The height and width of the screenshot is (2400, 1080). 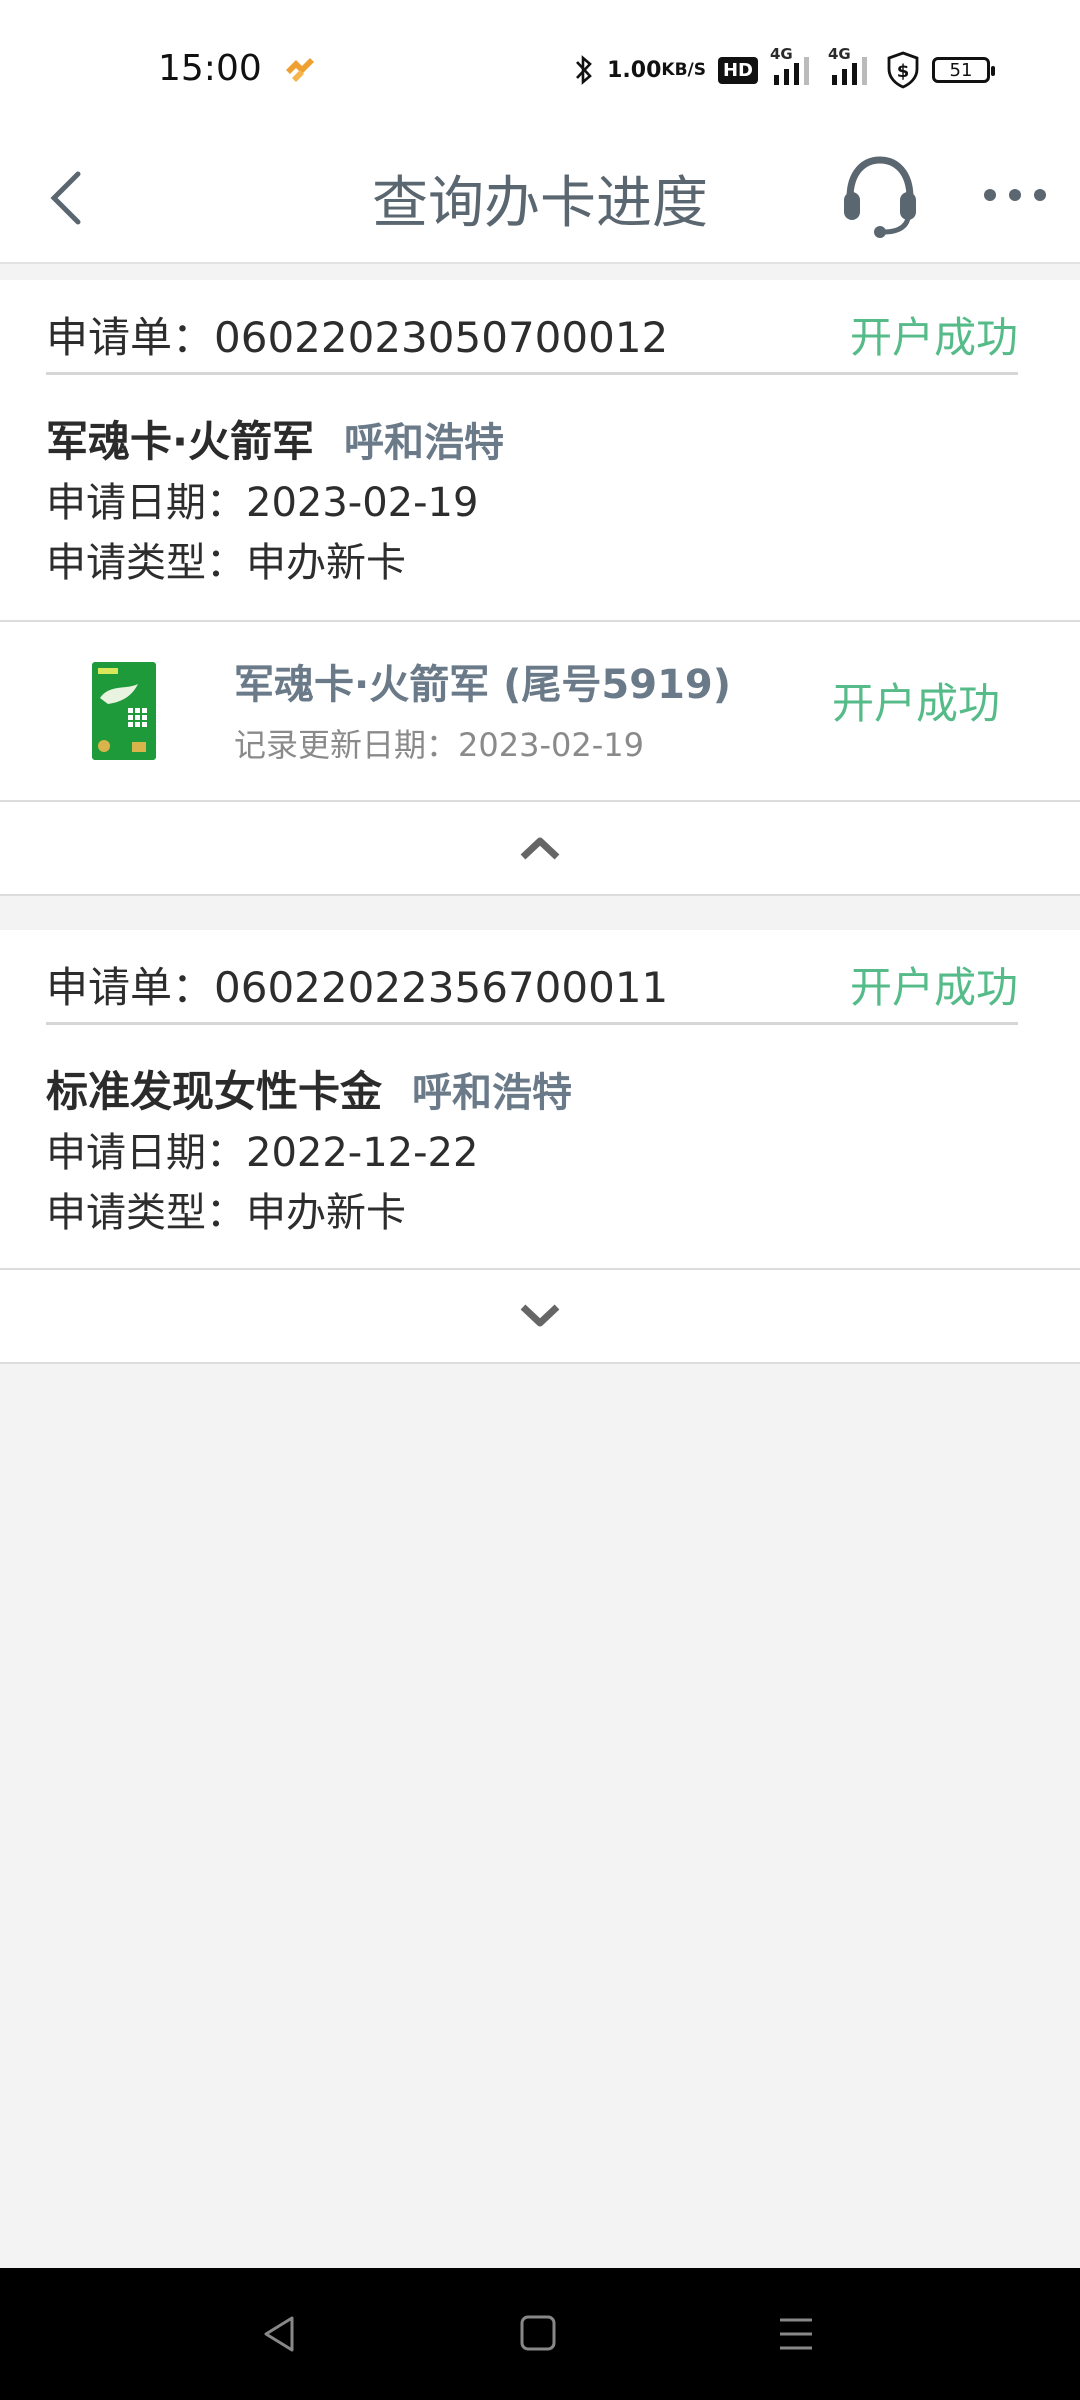 I want to click on order-header: 申请单：06022022356700011 开户成功, so click(x=532, y=987).